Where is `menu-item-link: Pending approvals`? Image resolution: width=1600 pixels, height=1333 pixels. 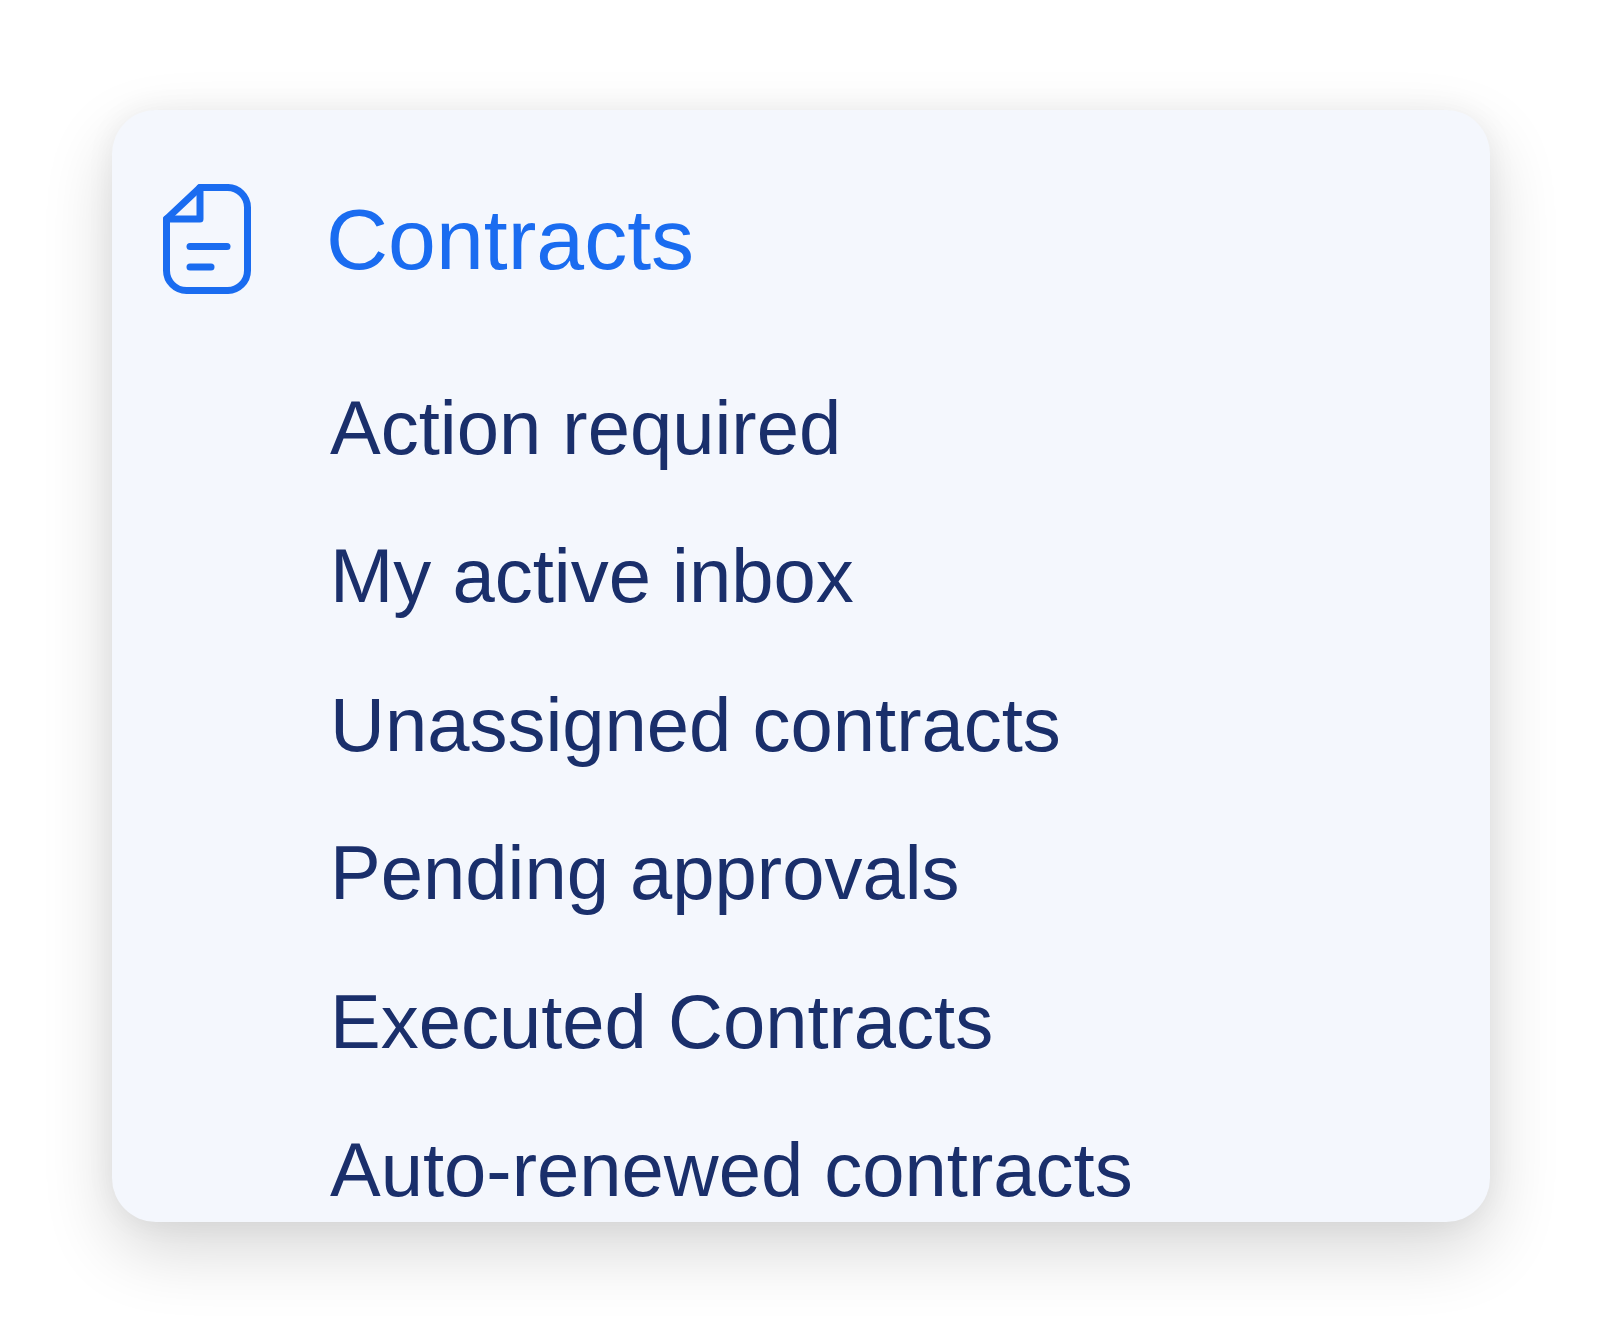 menu-item-link: Pending approvals is located at coordinates (645, 873).